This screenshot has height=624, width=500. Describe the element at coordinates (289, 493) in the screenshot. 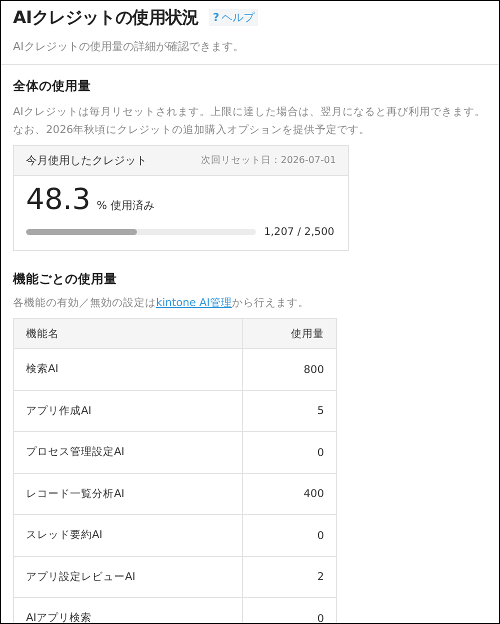

I see `table-cell: 400` at that location.